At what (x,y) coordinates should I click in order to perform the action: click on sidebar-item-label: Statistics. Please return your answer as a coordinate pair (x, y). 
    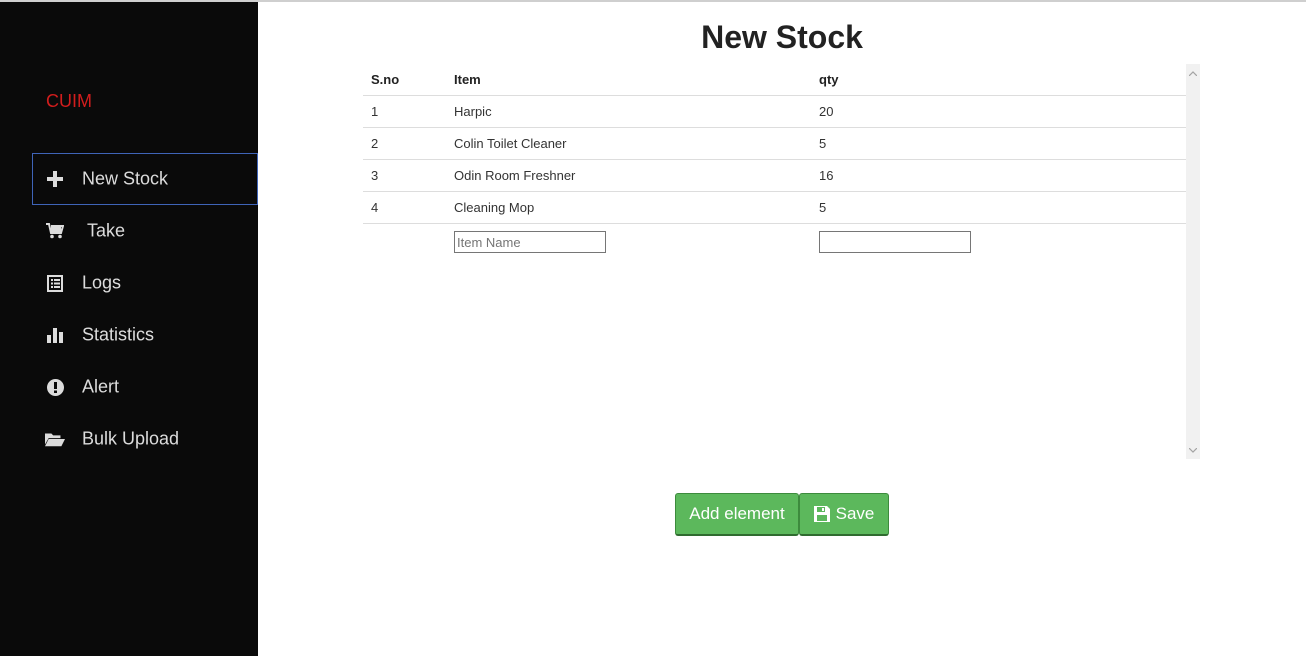
    Looking at the image, I should click on (118, 334).